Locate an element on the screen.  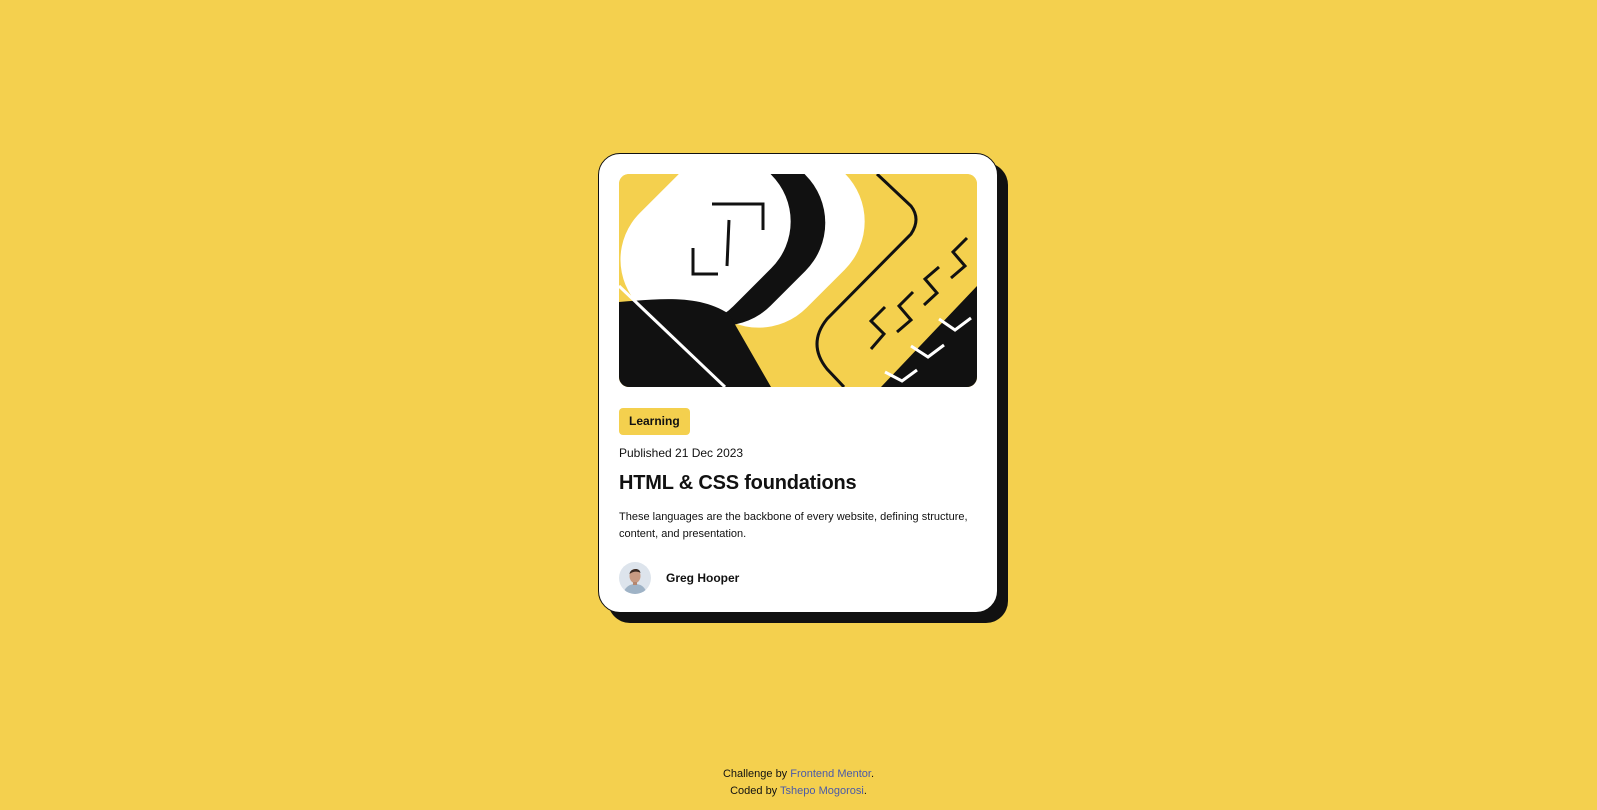
attribution-challenge-line: Challenge by Frontend Mentor. is located at coordinates (798, 774).